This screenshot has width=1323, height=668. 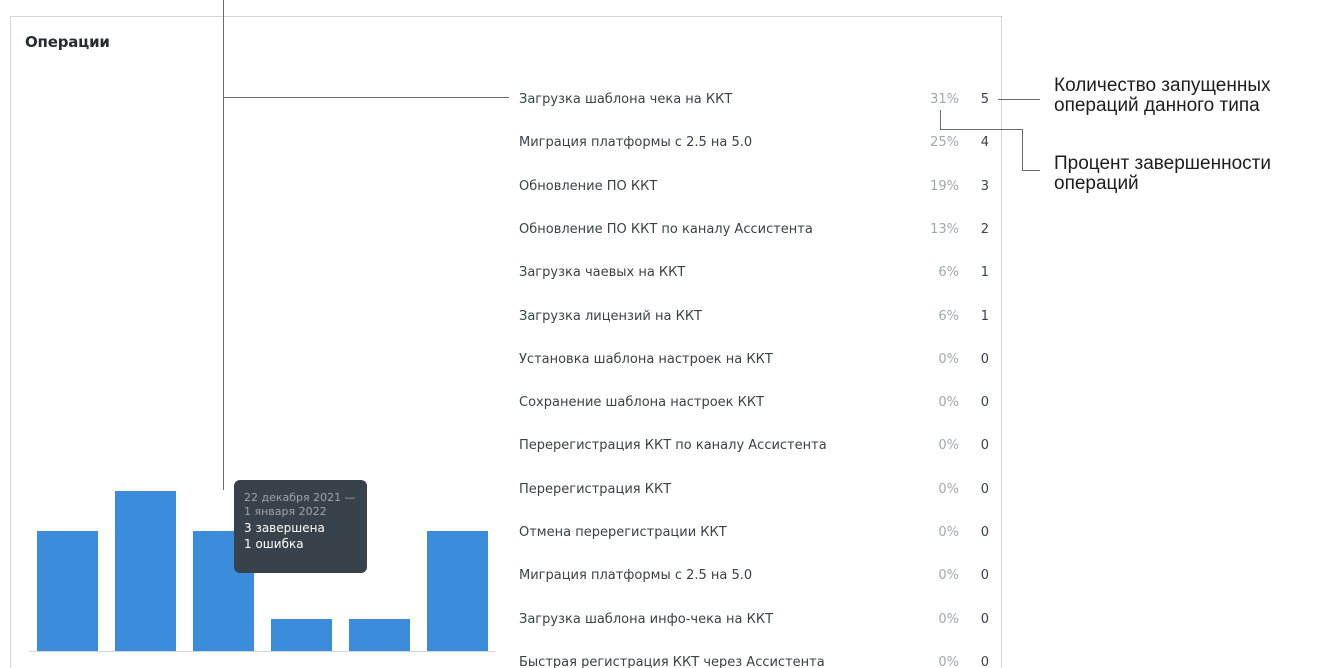 I want to click on percent-annotation: Процент завершенности операций, so click(x=1162, y=174).